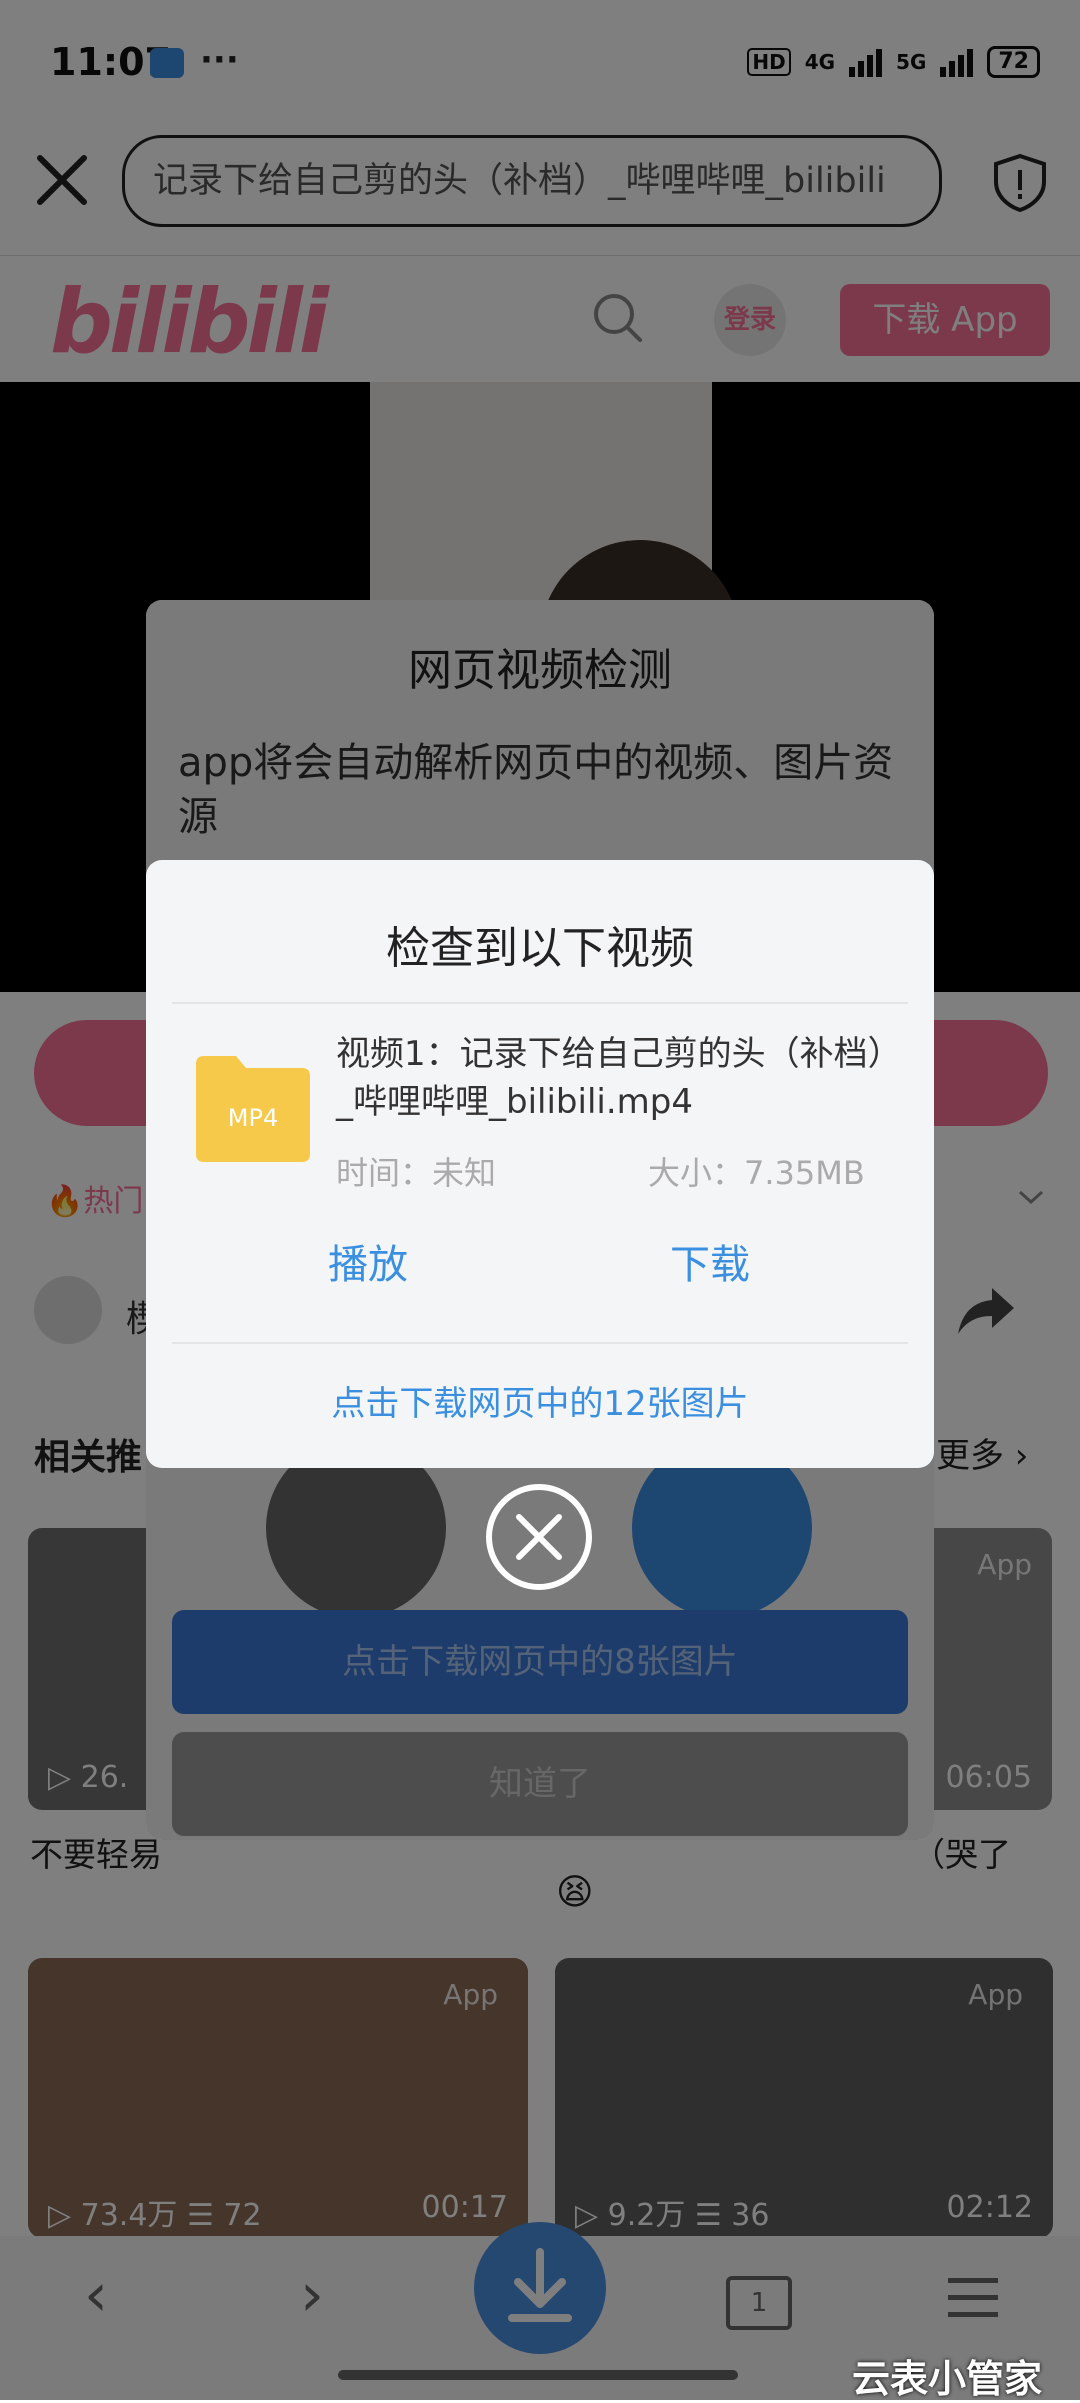  What do you see at coordinates (947, 2379) in the screenshot?
I see `watermark: 云表小管家` at bounding box center [947, 2379].